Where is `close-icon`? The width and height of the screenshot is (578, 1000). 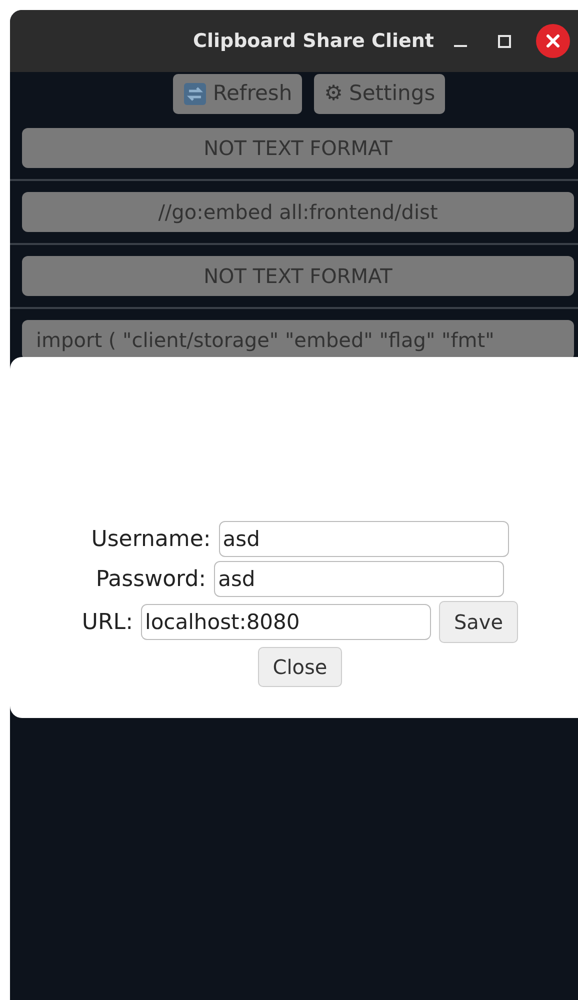 close-icon is located at coordinates (553, 41).